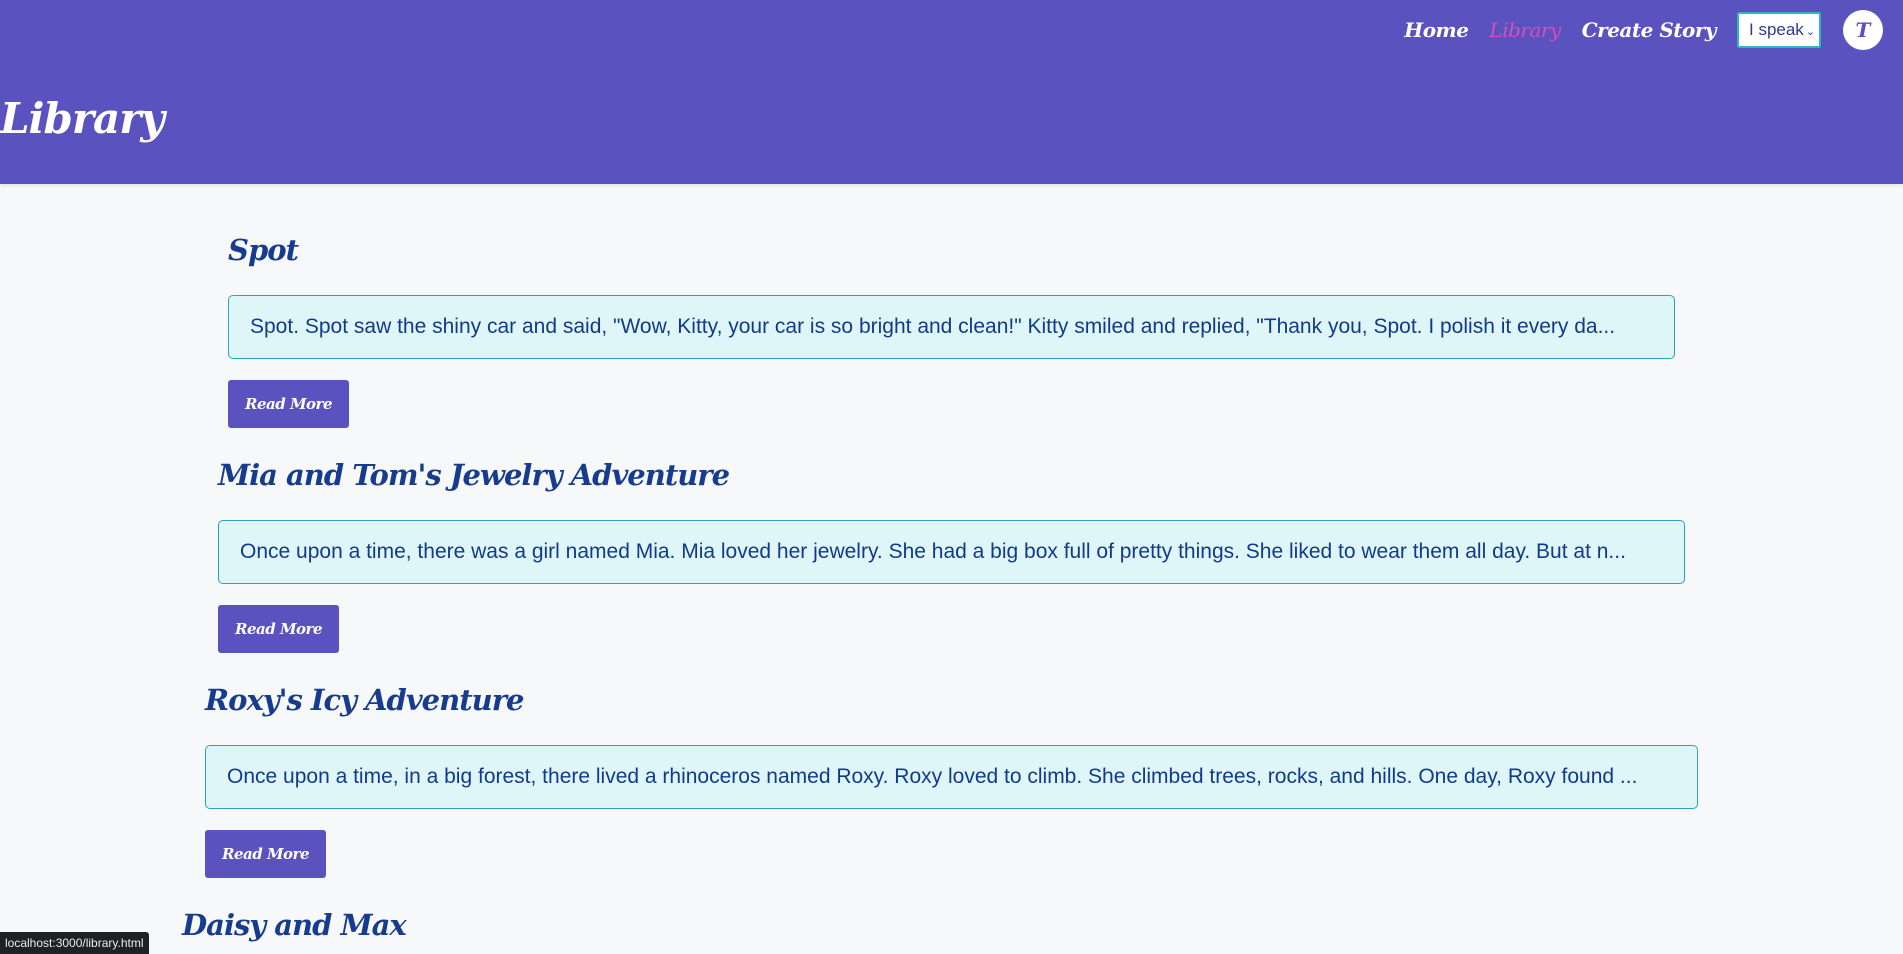  What do you see at coordinates (74, 943) in the screenshot?
I see `status-bar-url: localhost:3000/library.html` at bounding box center [74, 943].